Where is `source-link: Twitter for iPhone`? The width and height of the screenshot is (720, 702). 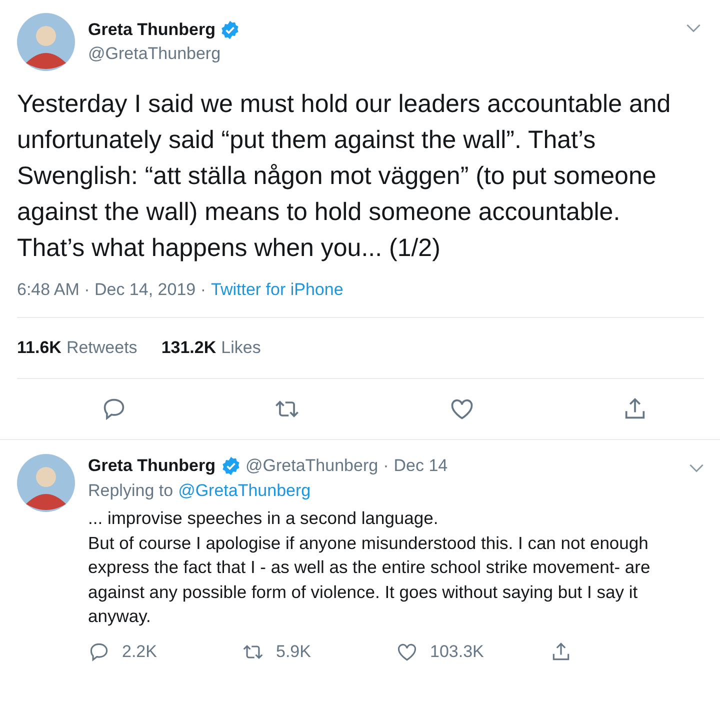 source-link: Twitter for iPhone is located at coordinates (277, 290).